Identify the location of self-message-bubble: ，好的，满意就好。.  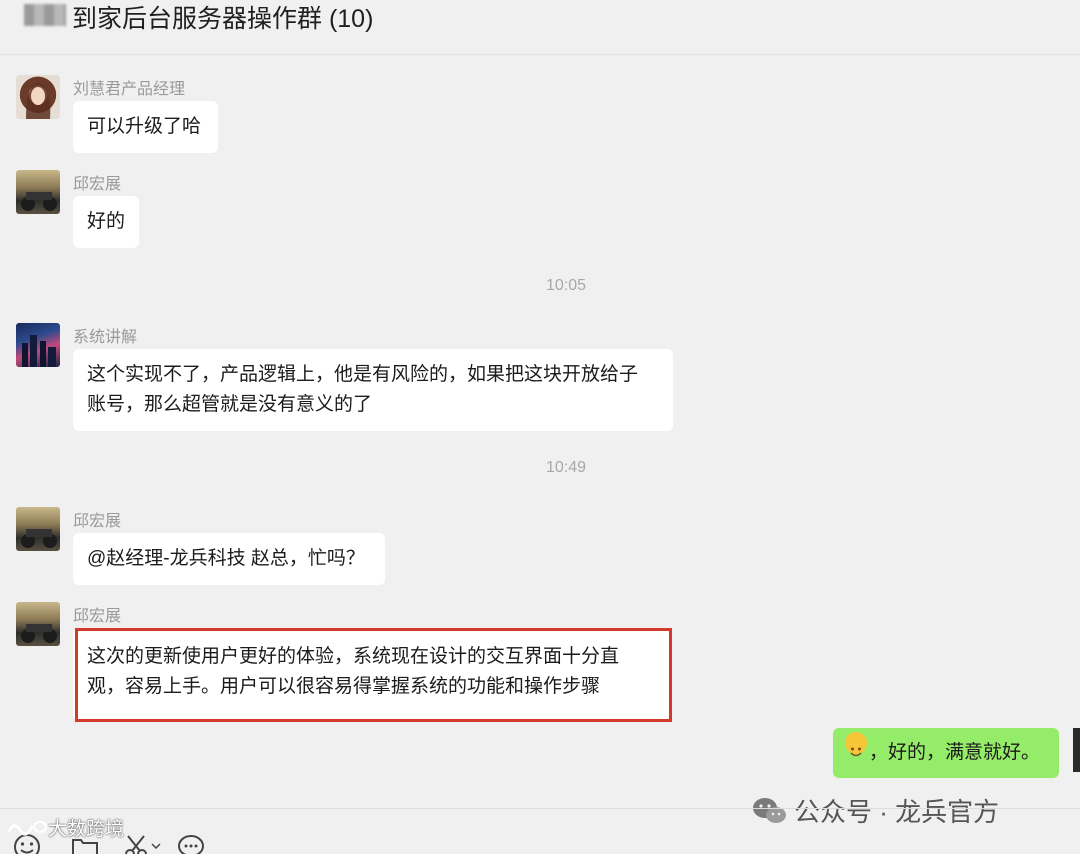
(946, 753).